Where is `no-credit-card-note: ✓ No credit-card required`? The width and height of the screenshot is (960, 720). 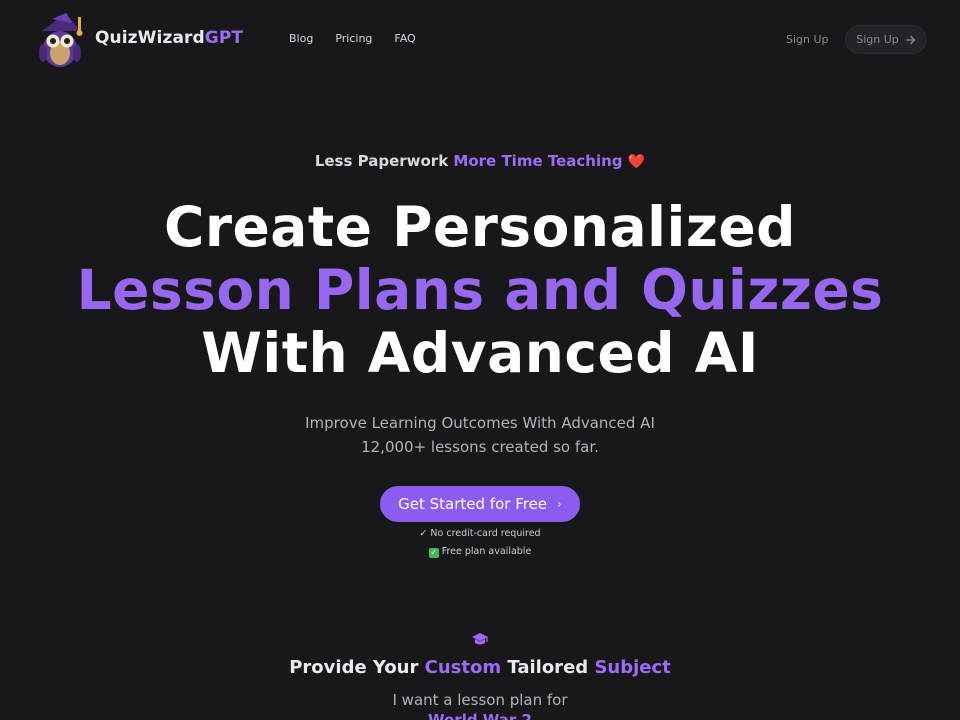 no-credit-card-note: ✓ No credit-card required is located at coordinates (480, 533).